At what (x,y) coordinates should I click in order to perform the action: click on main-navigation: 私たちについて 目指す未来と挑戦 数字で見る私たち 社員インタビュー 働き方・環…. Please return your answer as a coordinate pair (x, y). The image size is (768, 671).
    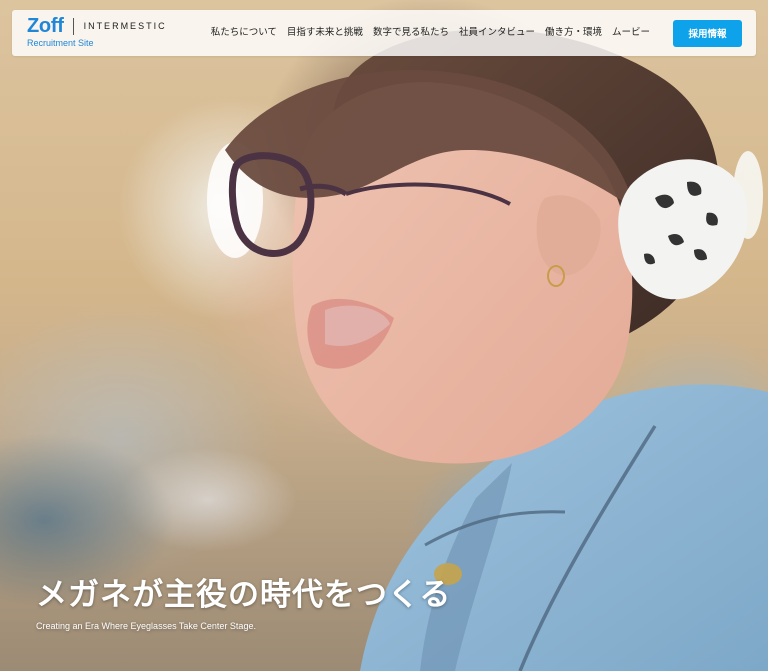
    Looking at the image, I should click on (476, 33).